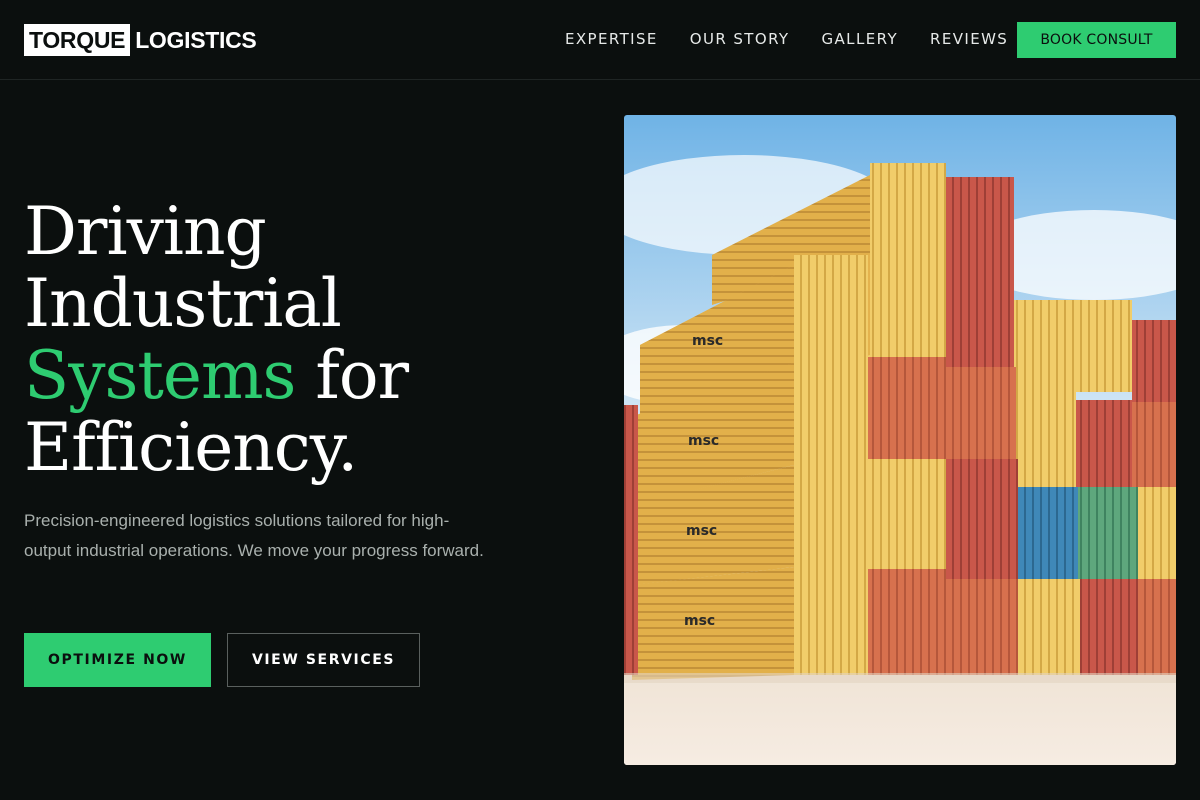 The height and width of the screenshot is (800, 1200). Describe the element at coordinates (740, 39) in the screenshot. I see `nav-item-our-story: OUR STORY` at that location.